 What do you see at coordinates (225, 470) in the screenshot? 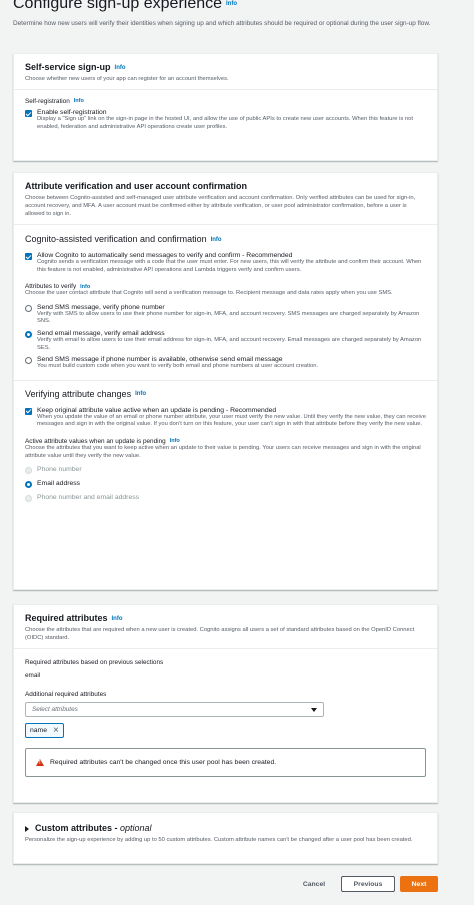
I see `radio-option-phone-number: Phone number` at bounding box center [225, 470].